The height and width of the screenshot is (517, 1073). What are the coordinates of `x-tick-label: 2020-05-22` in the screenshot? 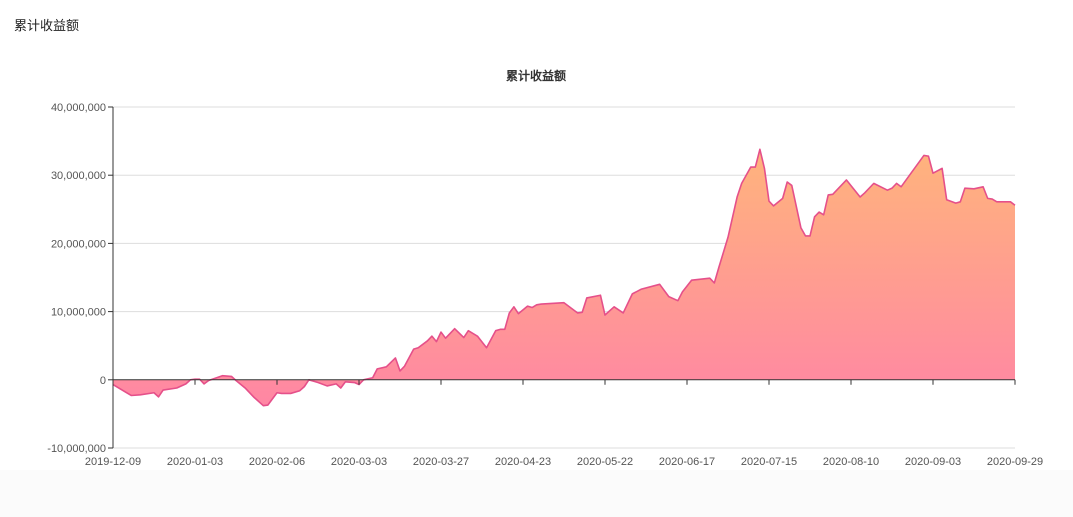 It's located at (605, 462).